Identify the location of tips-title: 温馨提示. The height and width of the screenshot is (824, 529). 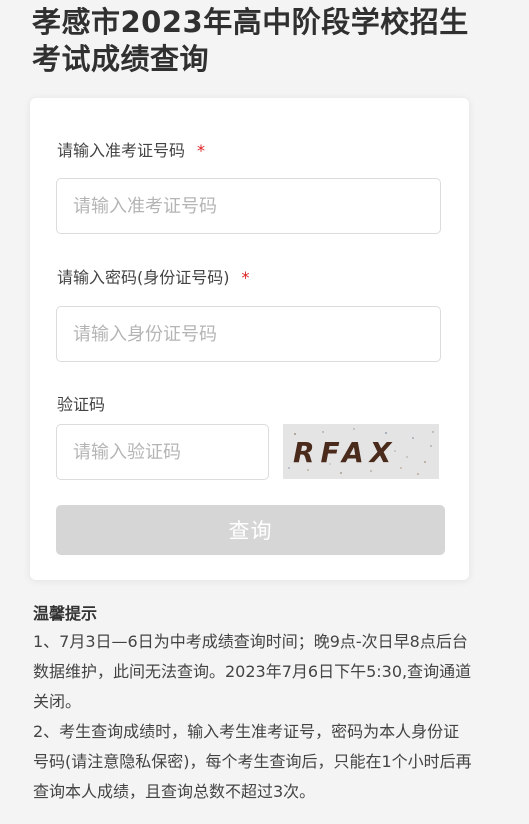
(65, 613).